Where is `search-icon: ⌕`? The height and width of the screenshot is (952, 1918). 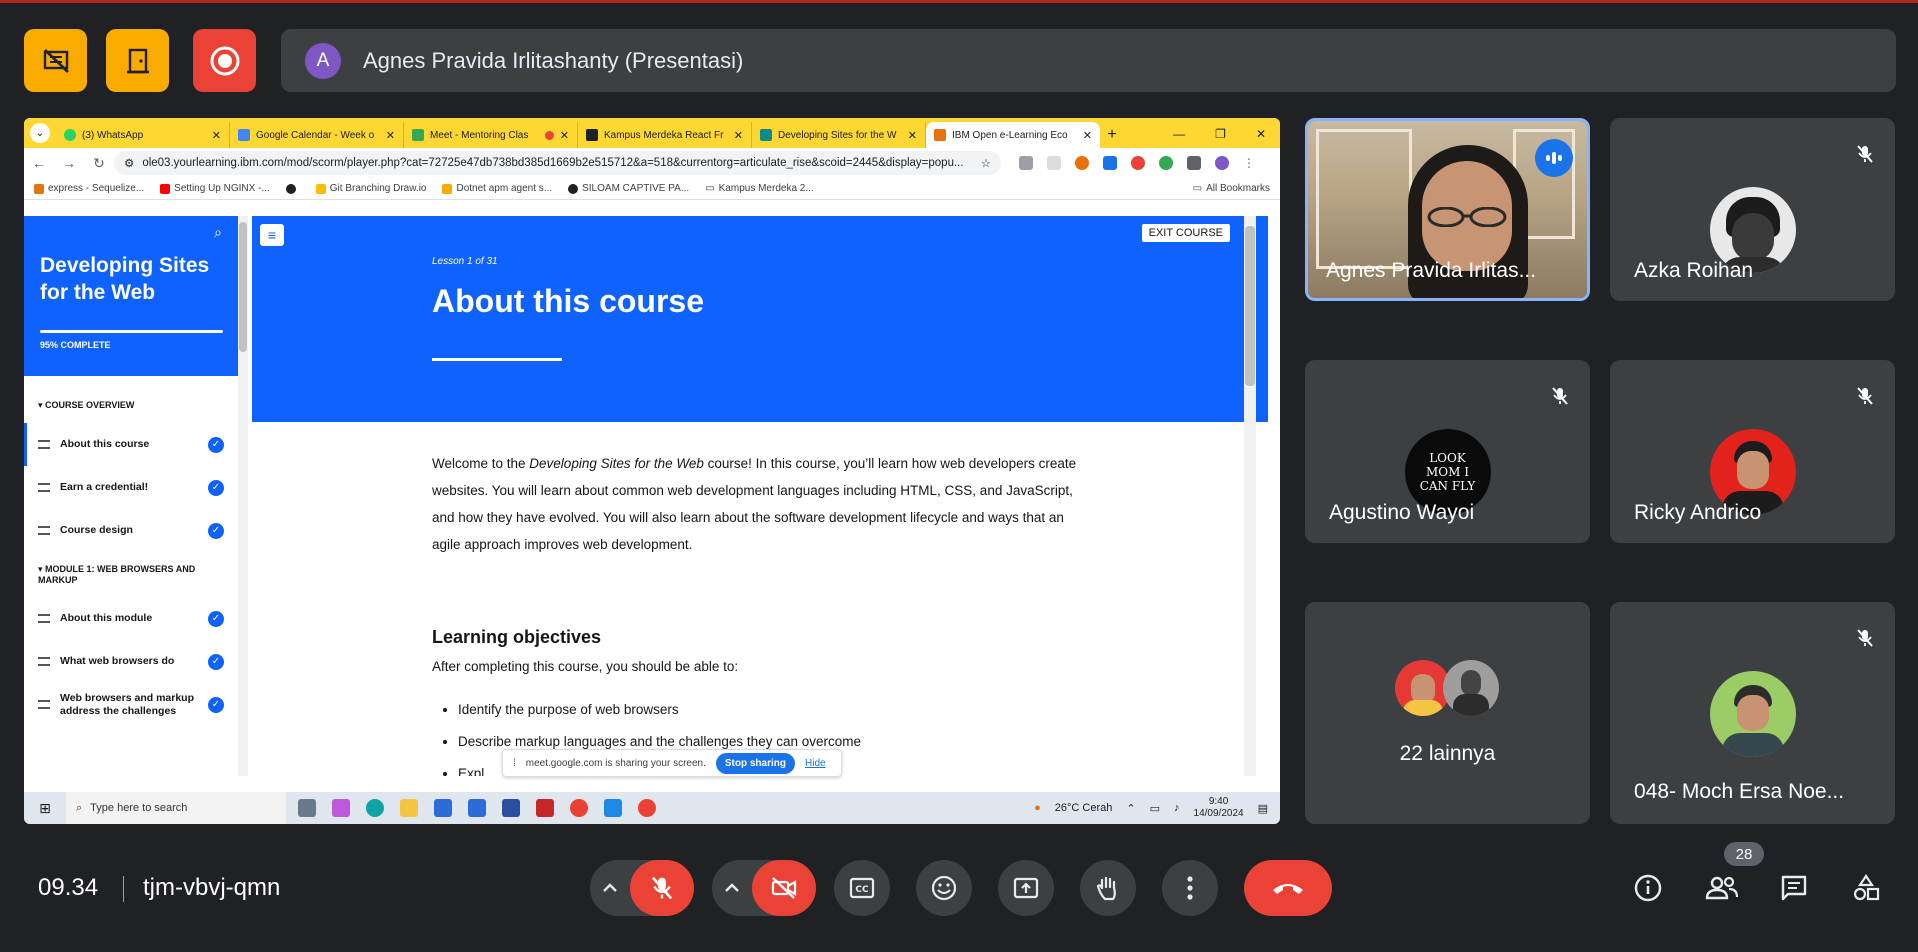
search-icon: ⌕ is located at coordinates (218, 232).